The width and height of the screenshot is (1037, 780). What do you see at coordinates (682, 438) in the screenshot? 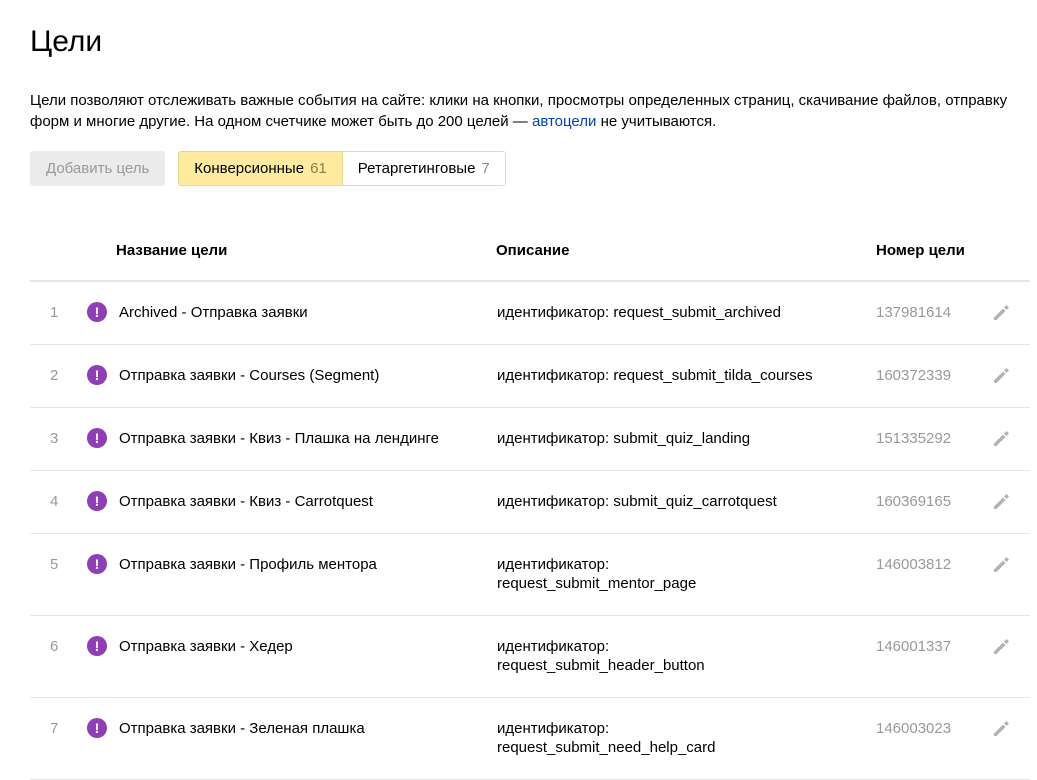
I see `goal-description-value: submit_quiz_landing` at bounding box center [682, 438].